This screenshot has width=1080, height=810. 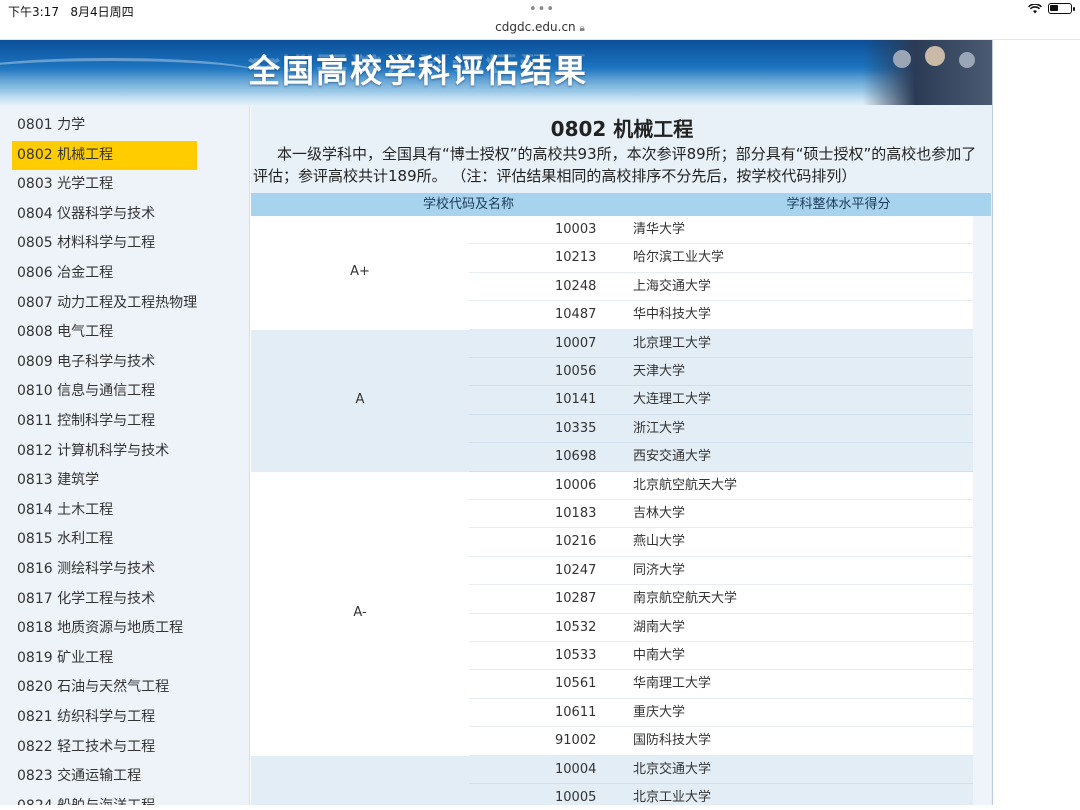 What do you see at coordinates (542, 9) in the screenshot?
I see `tab-dots-icon: •••` at bounding box center [542, 9].